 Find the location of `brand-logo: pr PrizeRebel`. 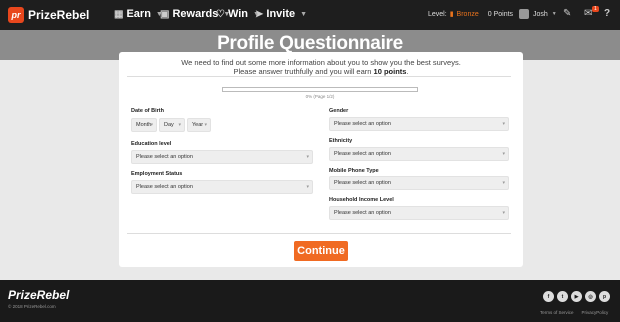

brand-logo: pr PrizeRebel is located at coordinates (48, 15).